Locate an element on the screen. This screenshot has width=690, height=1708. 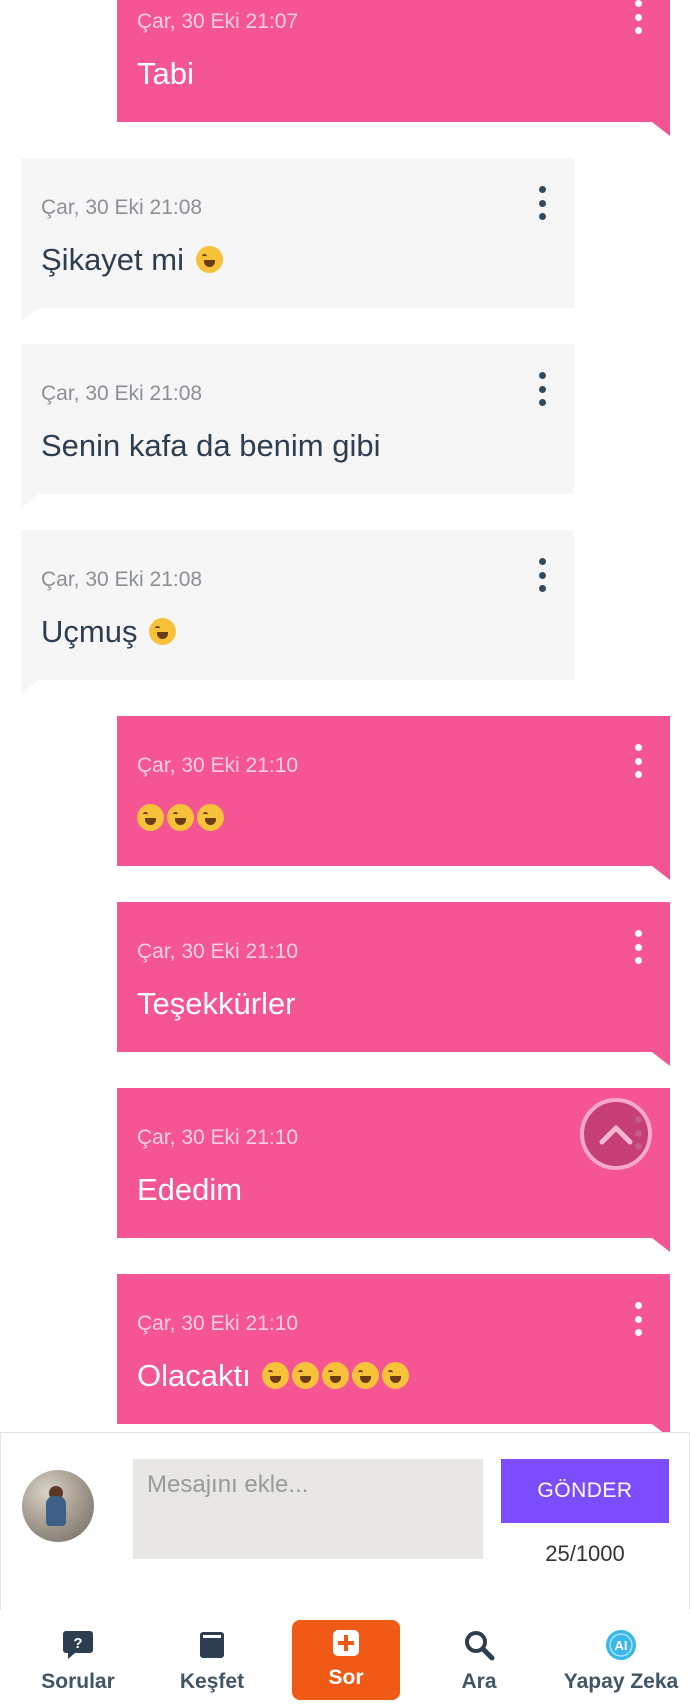
message-text: Tabi is located at coordinates (165, 74).